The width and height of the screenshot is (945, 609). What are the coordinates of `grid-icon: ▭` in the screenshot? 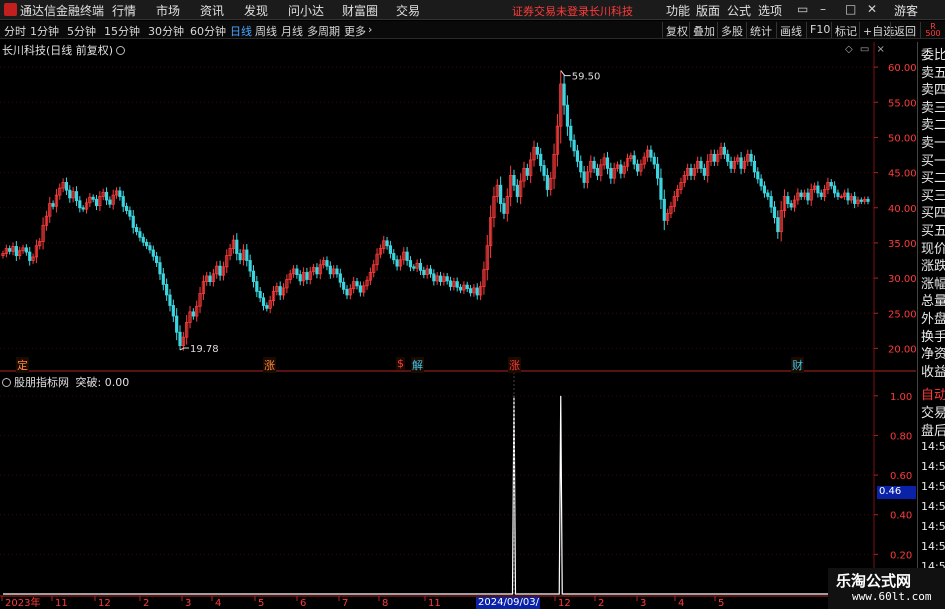 It's located at (864, 49).